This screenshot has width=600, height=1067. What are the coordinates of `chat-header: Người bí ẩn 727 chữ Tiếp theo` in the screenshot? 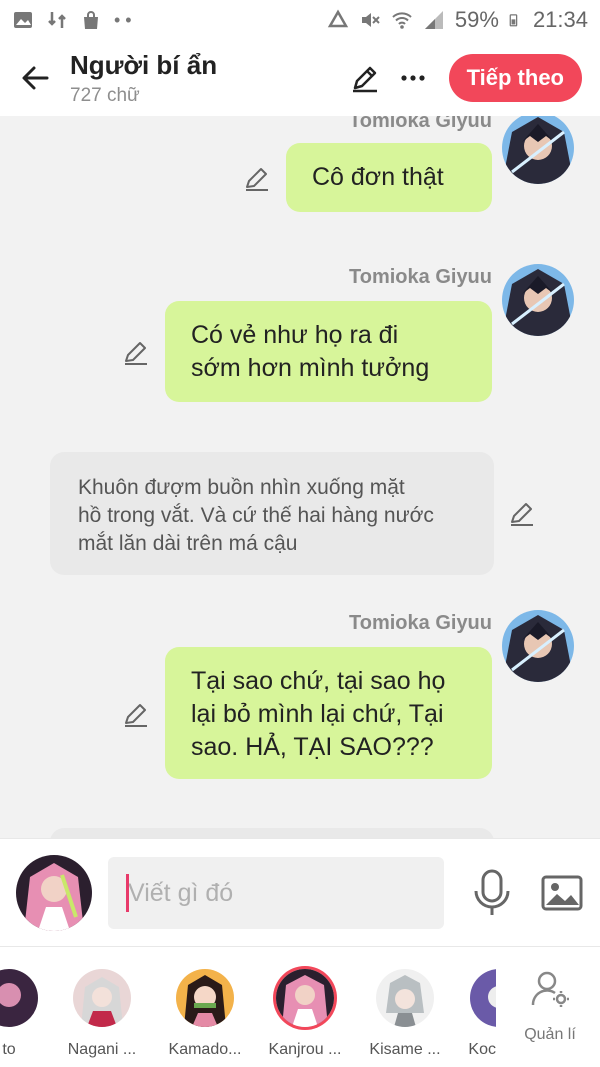 It's located at (300, 78).